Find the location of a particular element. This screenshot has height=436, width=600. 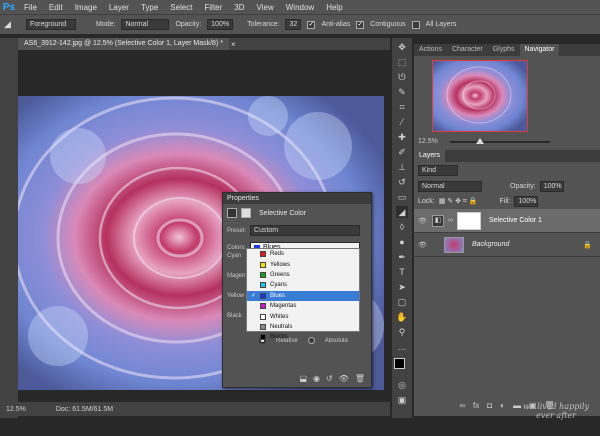

mode-select: Normal is located at coordinates (145, 24).